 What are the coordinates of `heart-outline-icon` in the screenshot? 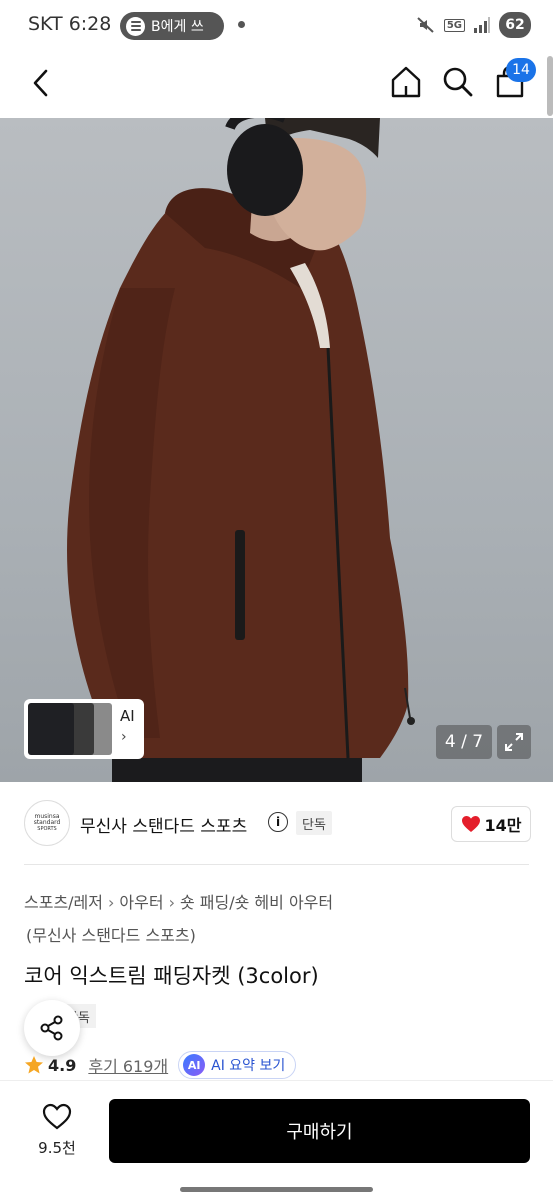 It's located at (57, 1116).